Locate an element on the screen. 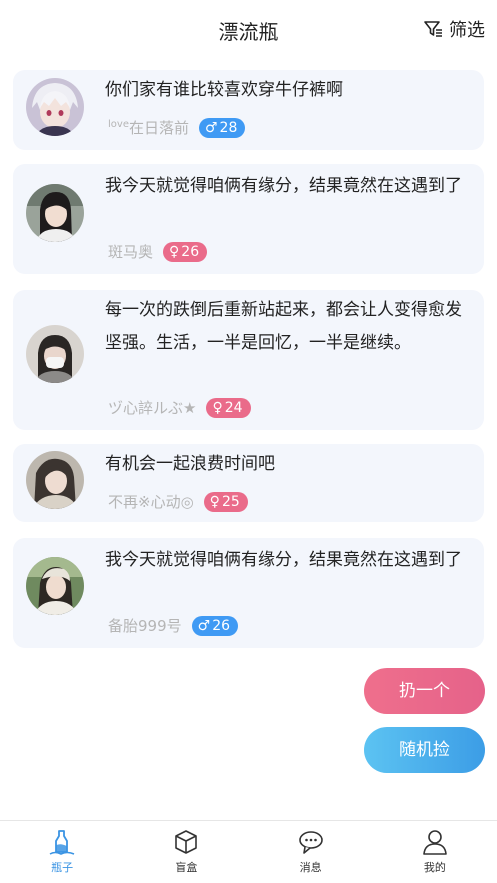  box-icon is located at coordinates (186, 842).